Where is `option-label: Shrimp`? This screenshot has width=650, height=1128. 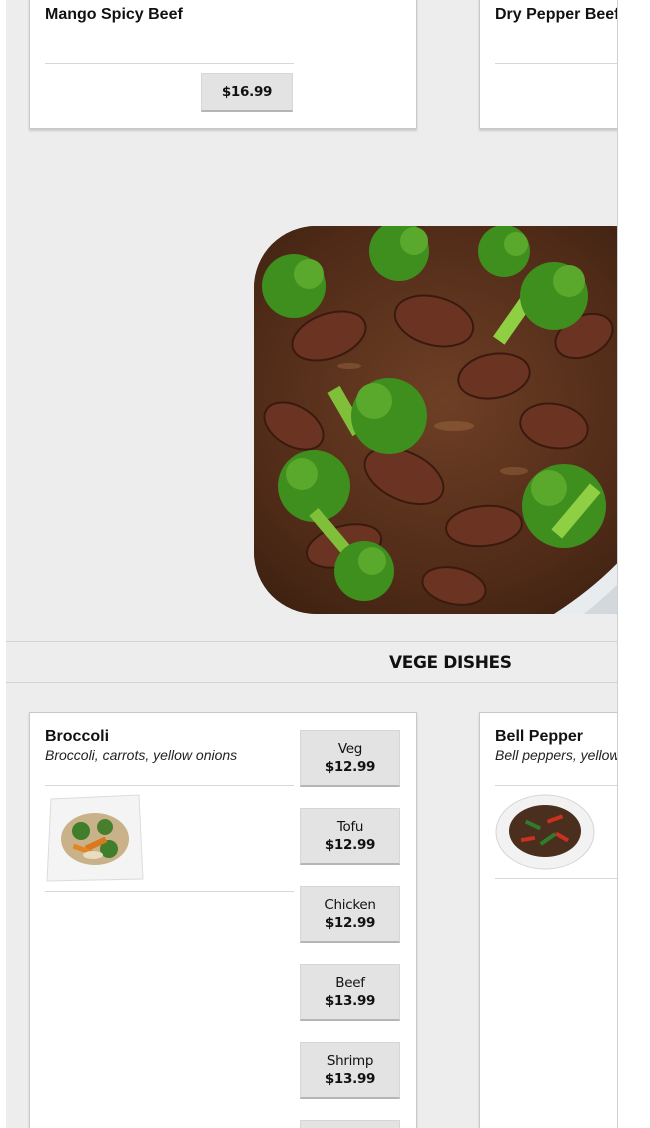 option-label: Shrimp is located at coordinates (350, 1061).